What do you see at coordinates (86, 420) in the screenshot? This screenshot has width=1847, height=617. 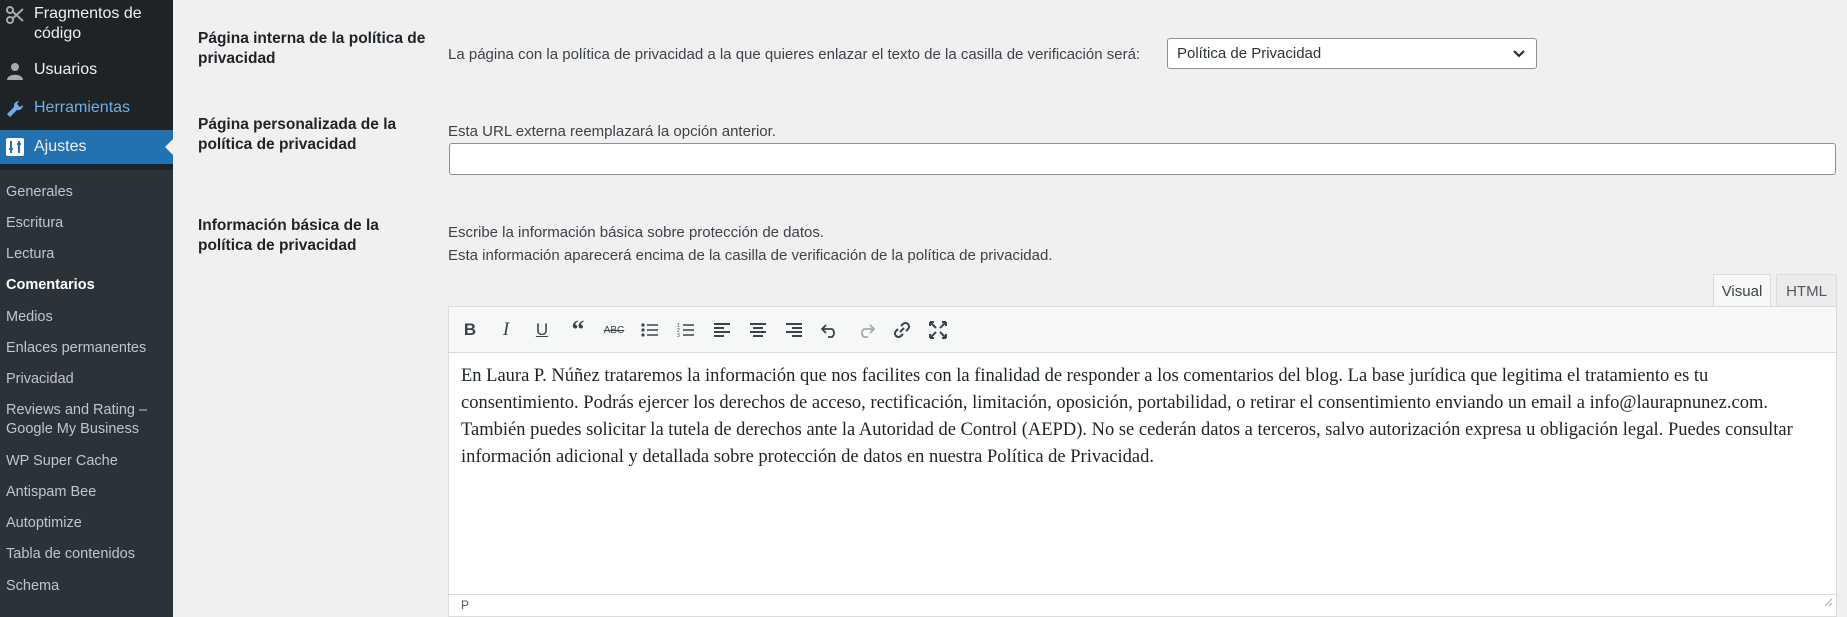 I see `submenu-item-reviews-rating: Reviews and Rating – Google My Business` at bounding box center [86, 420].